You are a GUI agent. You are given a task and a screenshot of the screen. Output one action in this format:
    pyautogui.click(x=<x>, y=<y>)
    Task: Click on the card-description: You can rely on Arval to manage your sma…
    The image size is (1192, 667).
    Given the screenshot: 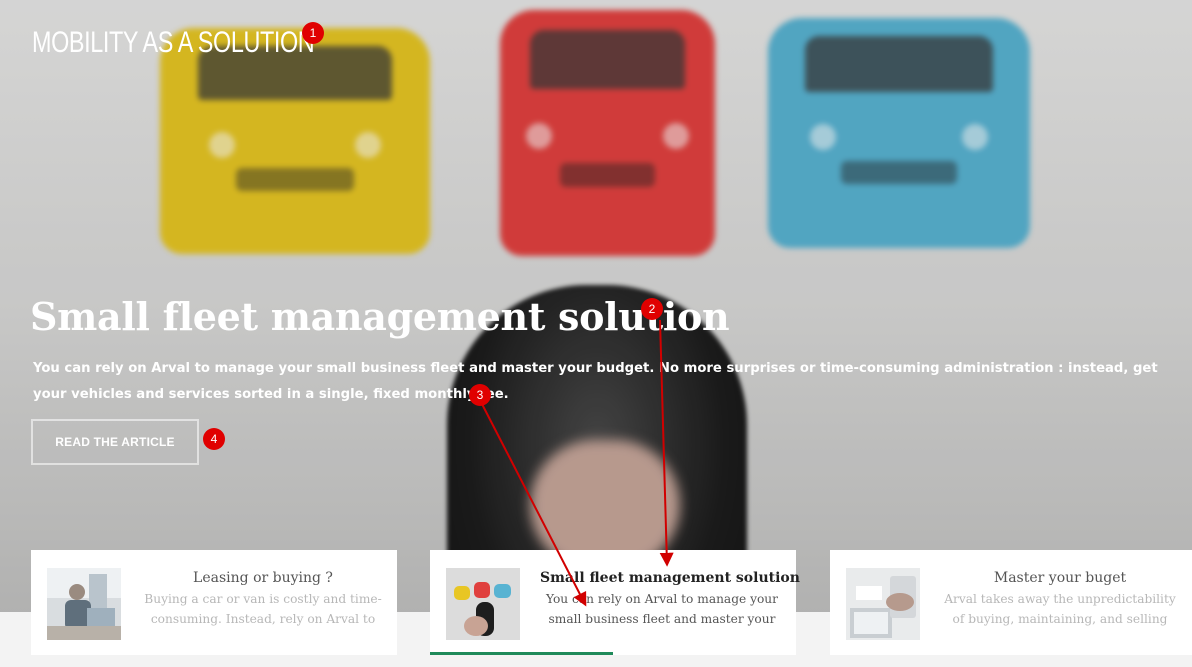 What is the action you would take?
    pyautogui.click(x=661, y=609)
    